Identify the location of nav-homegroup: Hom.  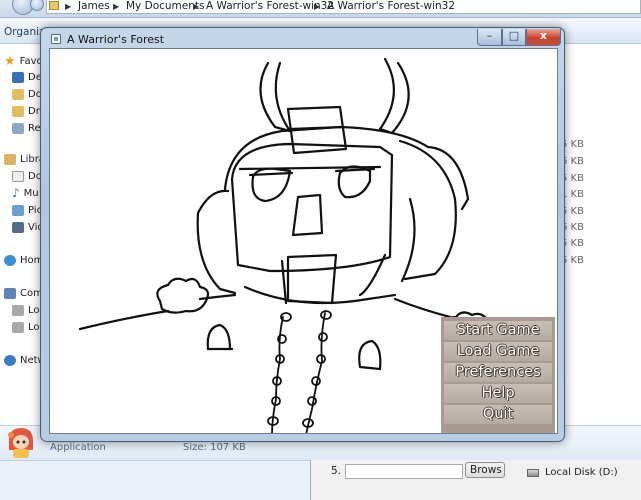
(23, 260).